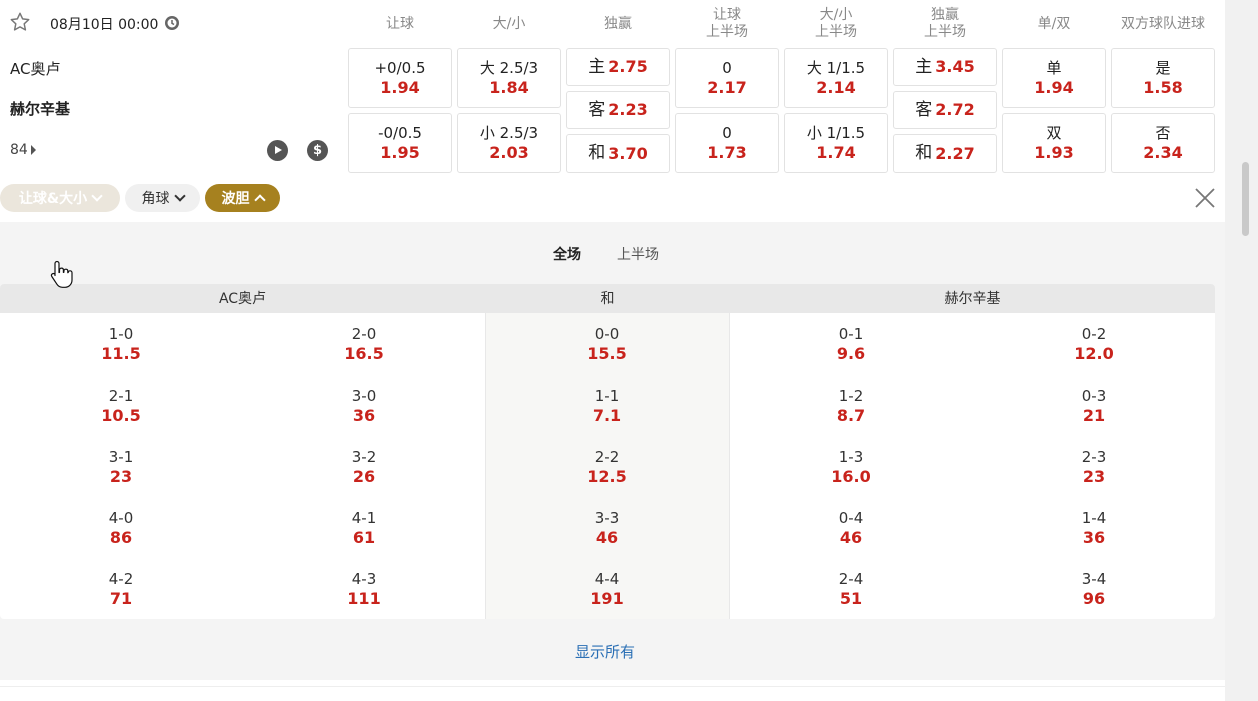 Image resolution: width=1258 pixels, height=701 pixels. Describe the element at coordinates (242, 198) in the screenshot. I see `chip-correct-score: 波胆` at that location.